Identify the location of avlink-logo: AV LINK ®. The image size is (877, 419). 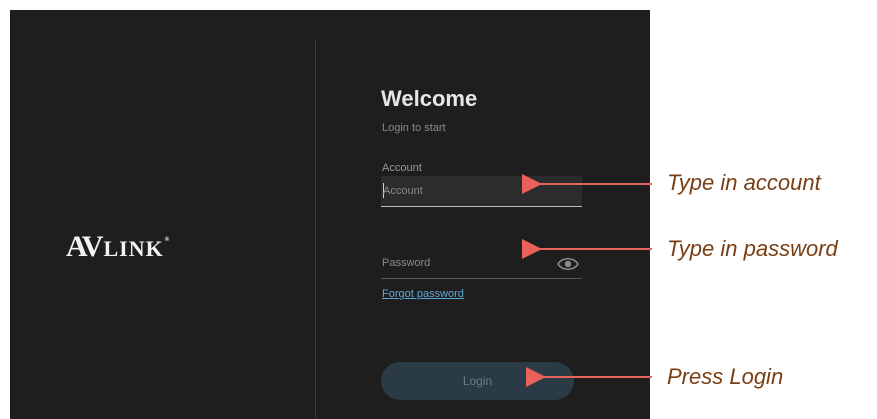
(118, 248).